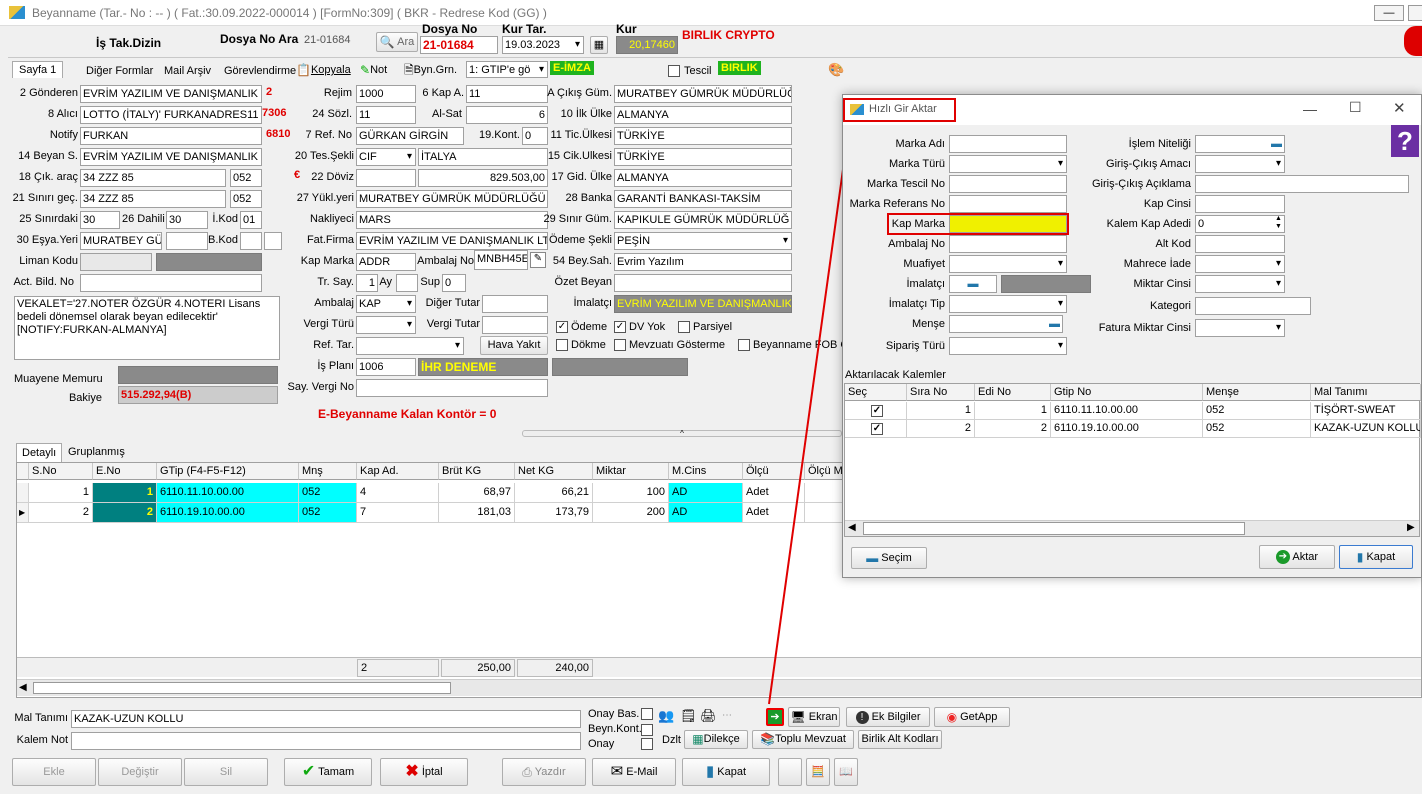 The height and width of the screenshot is (794, 1422). What do you see at coordinates (903, 109) in the screenshot?
I see `dialog-title: Hızlı Gir Aktar` at bounding box center [903, 109].